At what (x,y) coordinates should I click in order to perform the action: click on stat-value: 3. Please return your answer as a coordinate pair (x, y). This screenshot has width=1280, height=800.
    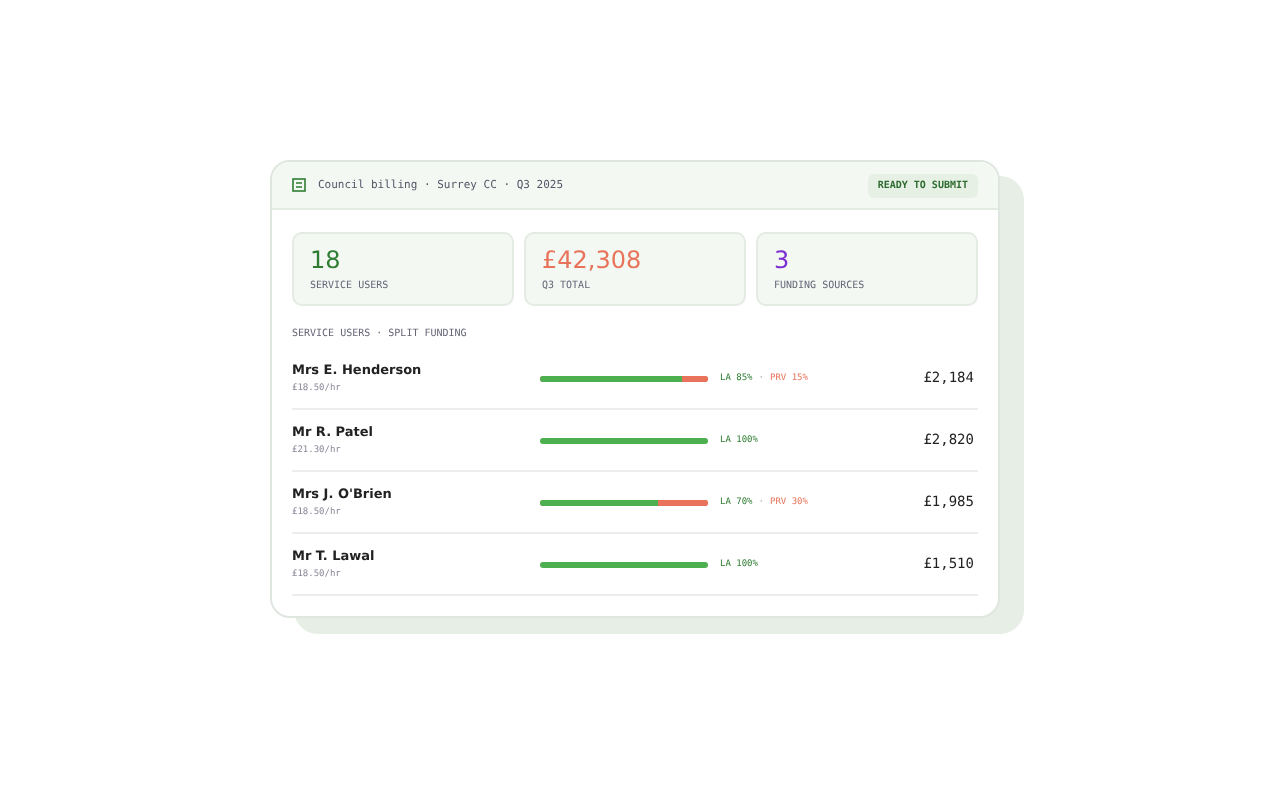
    Looking at the image, I should click on (783, 260).